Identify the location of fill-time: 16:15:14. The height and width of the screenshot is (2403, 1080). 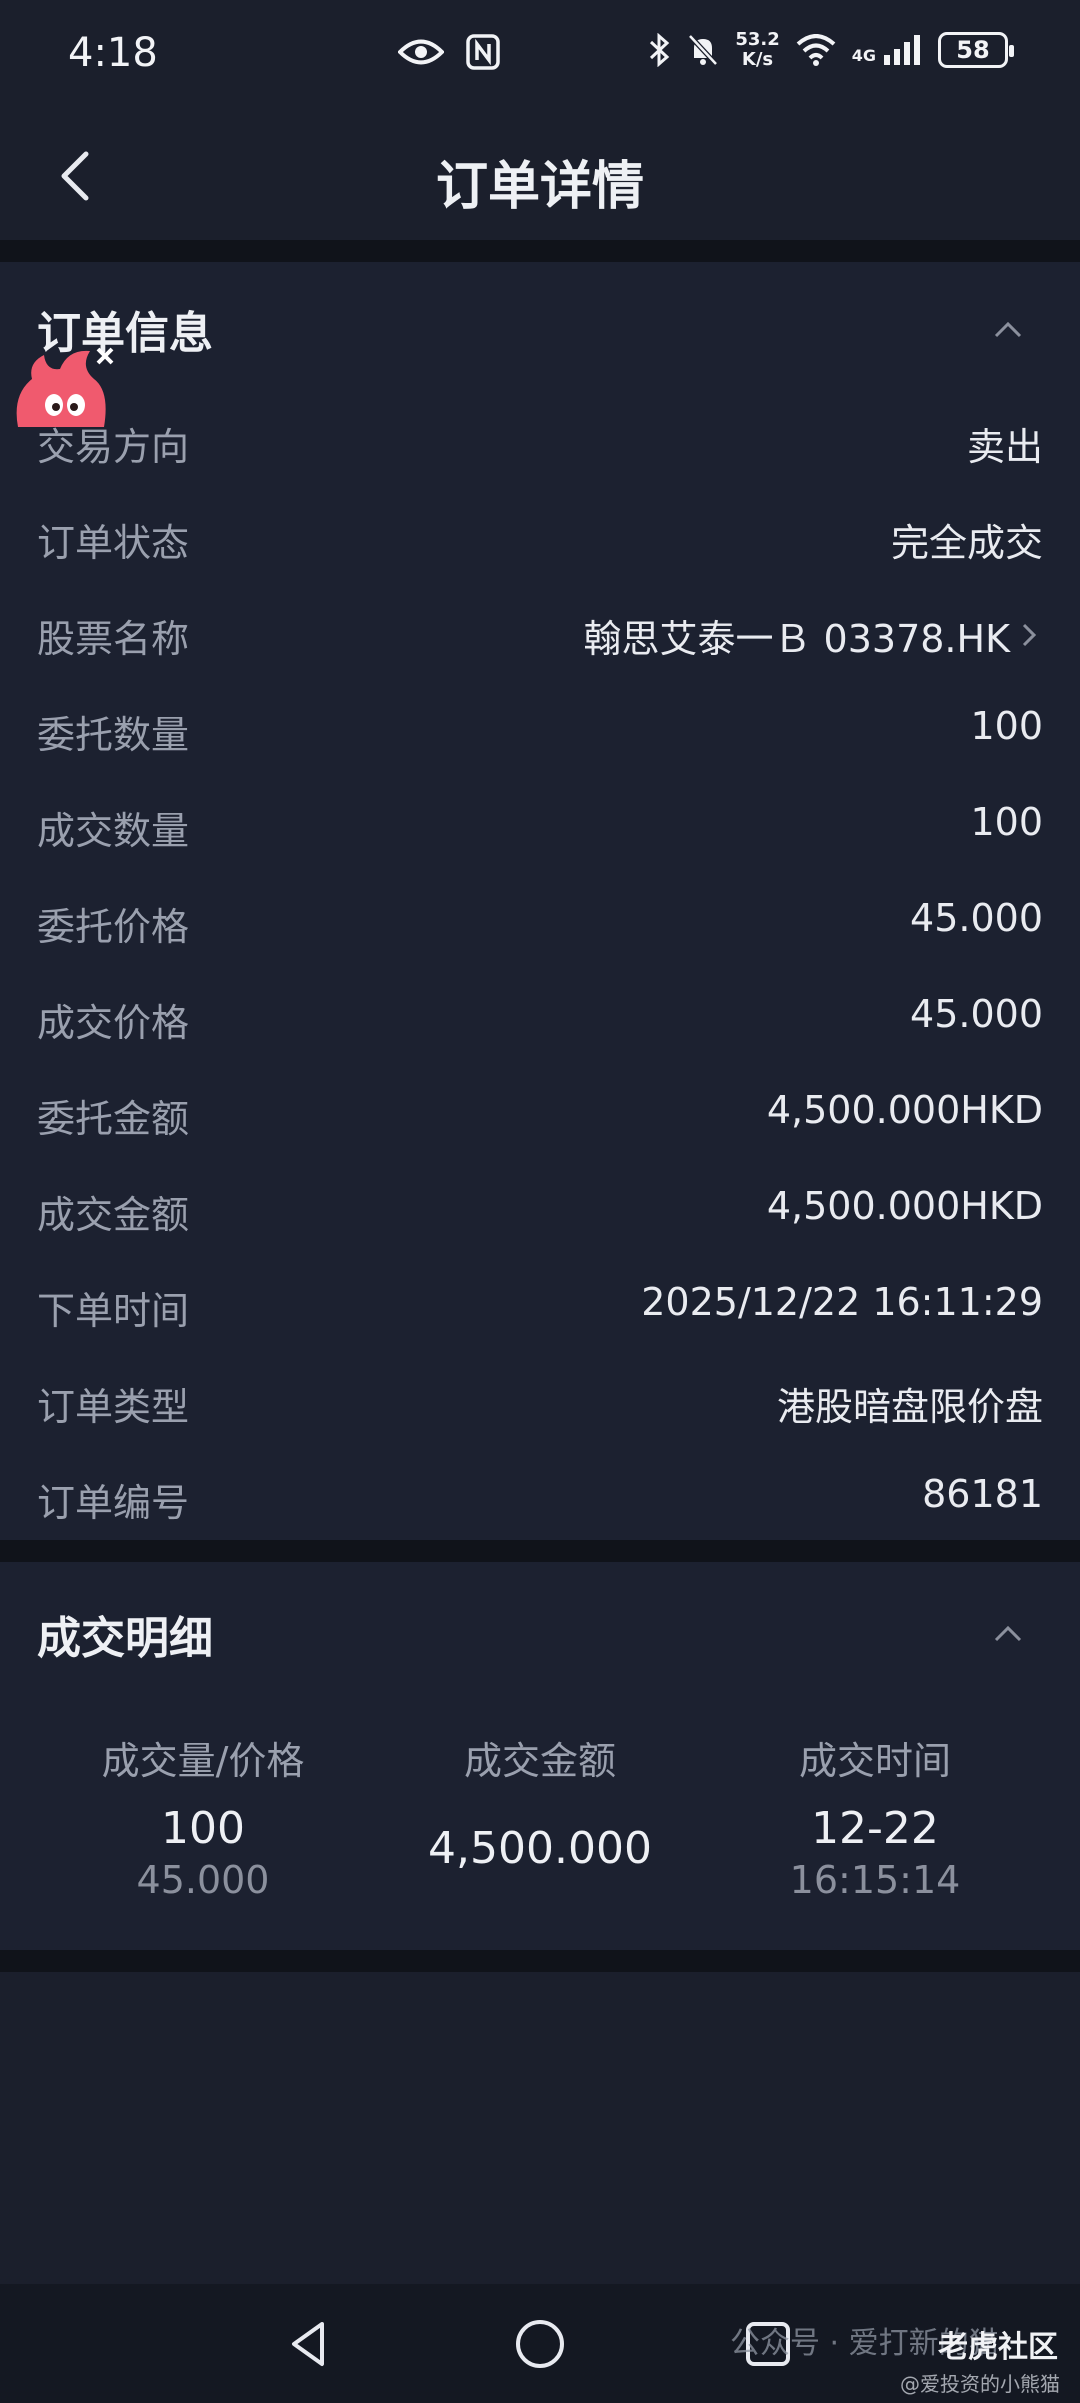
(875, 1880).